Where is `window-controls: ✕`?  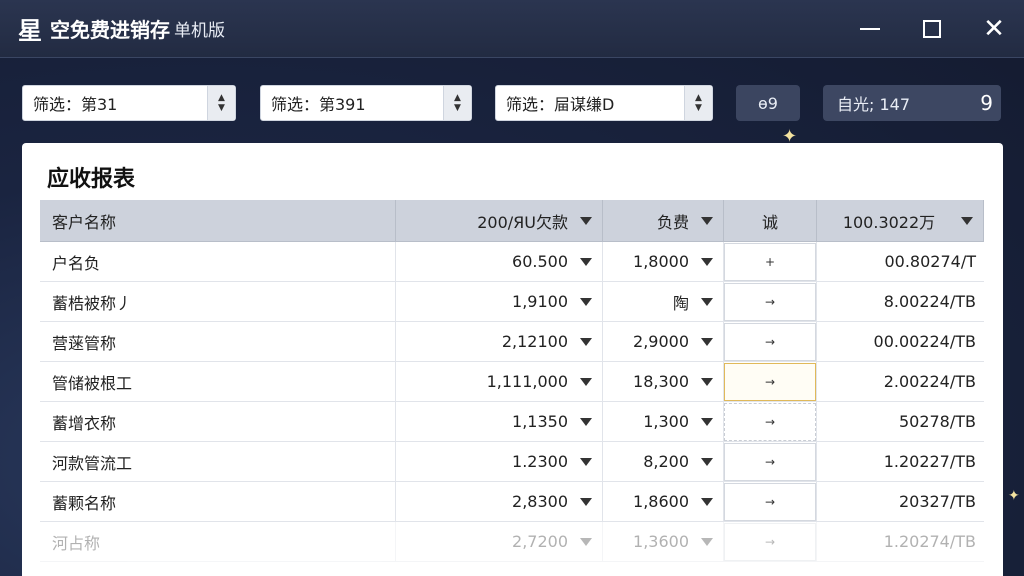
window-controls: ✕ is located at coordinates (932, 29).